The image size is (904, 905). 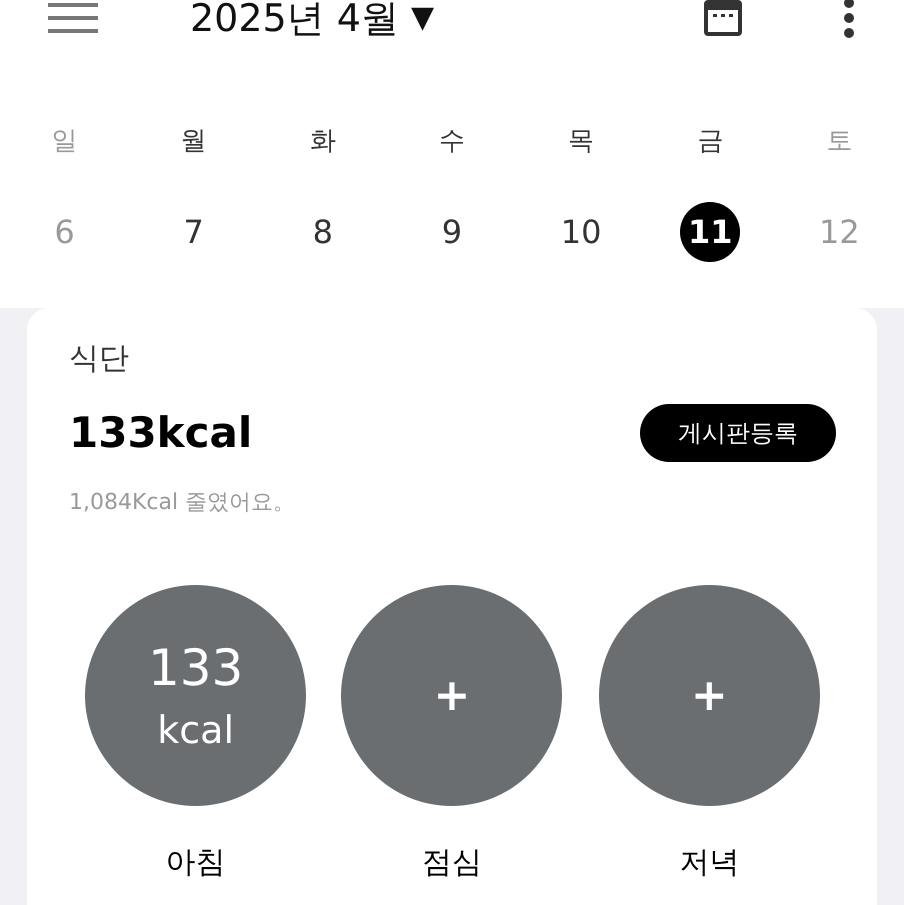 What do you see at coordinates (160, 433) in the screenshot?
I see `calorie-total: 133kcal` at bounding box center [160, 433].